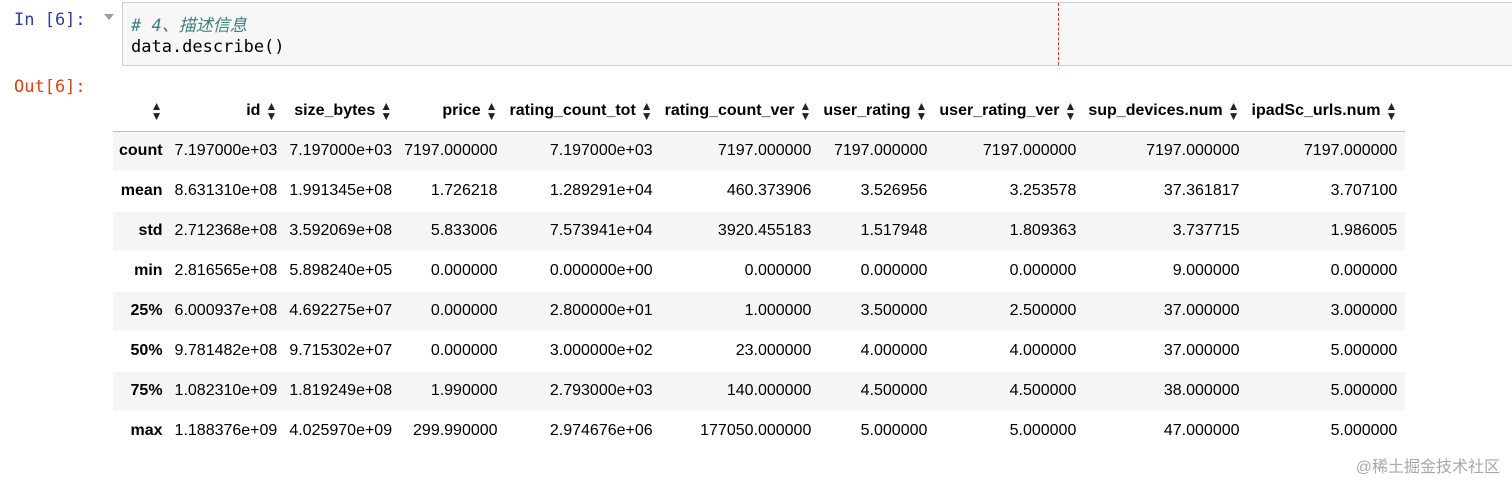  What do you see at coordinates (1166, 190) in the screenshot?
I see `table-cell: 37.361817` at bounding box center [1166, 190].